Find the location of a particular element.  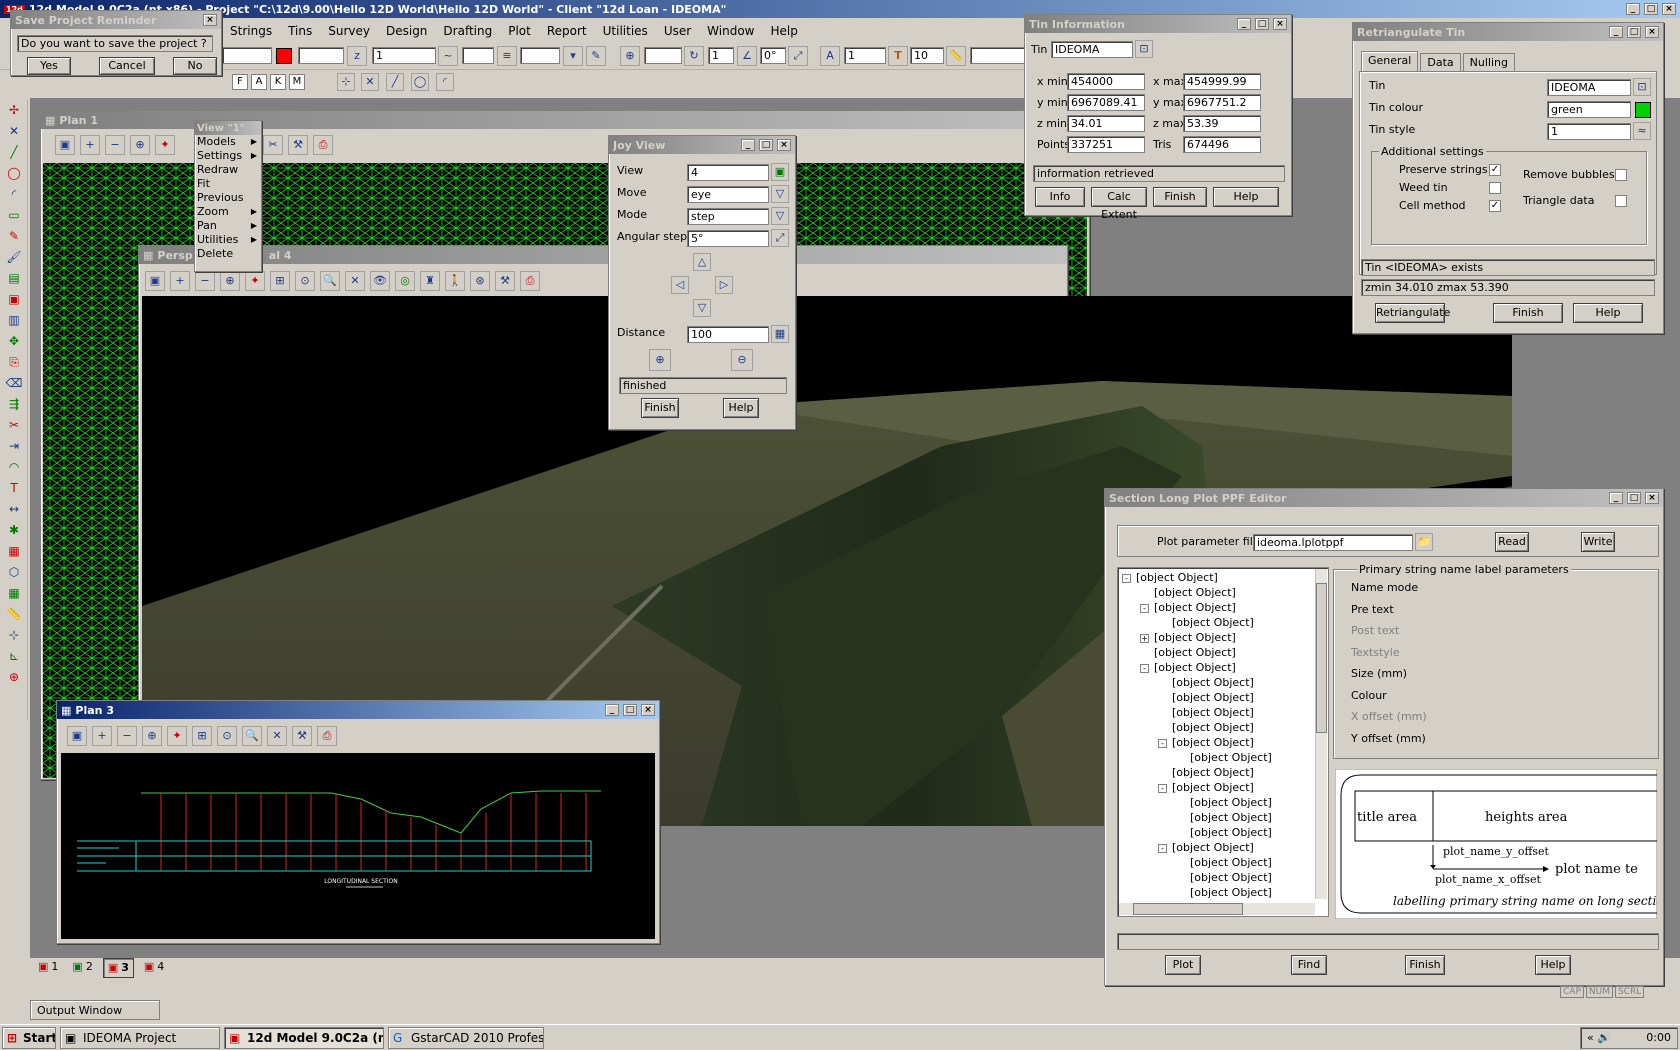

window-tab-3: ▣ 3 is located at coordinates (118, 968).